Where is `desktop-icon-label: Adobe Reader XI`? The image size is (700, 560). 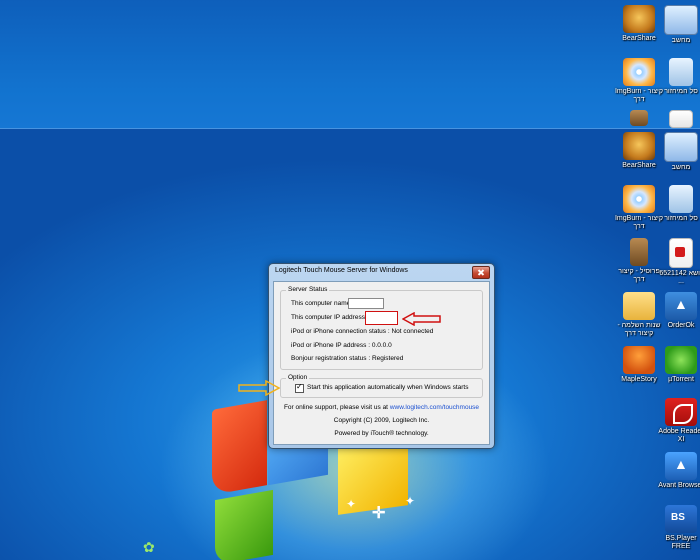
desktop-icon-label: Adobe Reader XI is located at coordinates (679, 435).